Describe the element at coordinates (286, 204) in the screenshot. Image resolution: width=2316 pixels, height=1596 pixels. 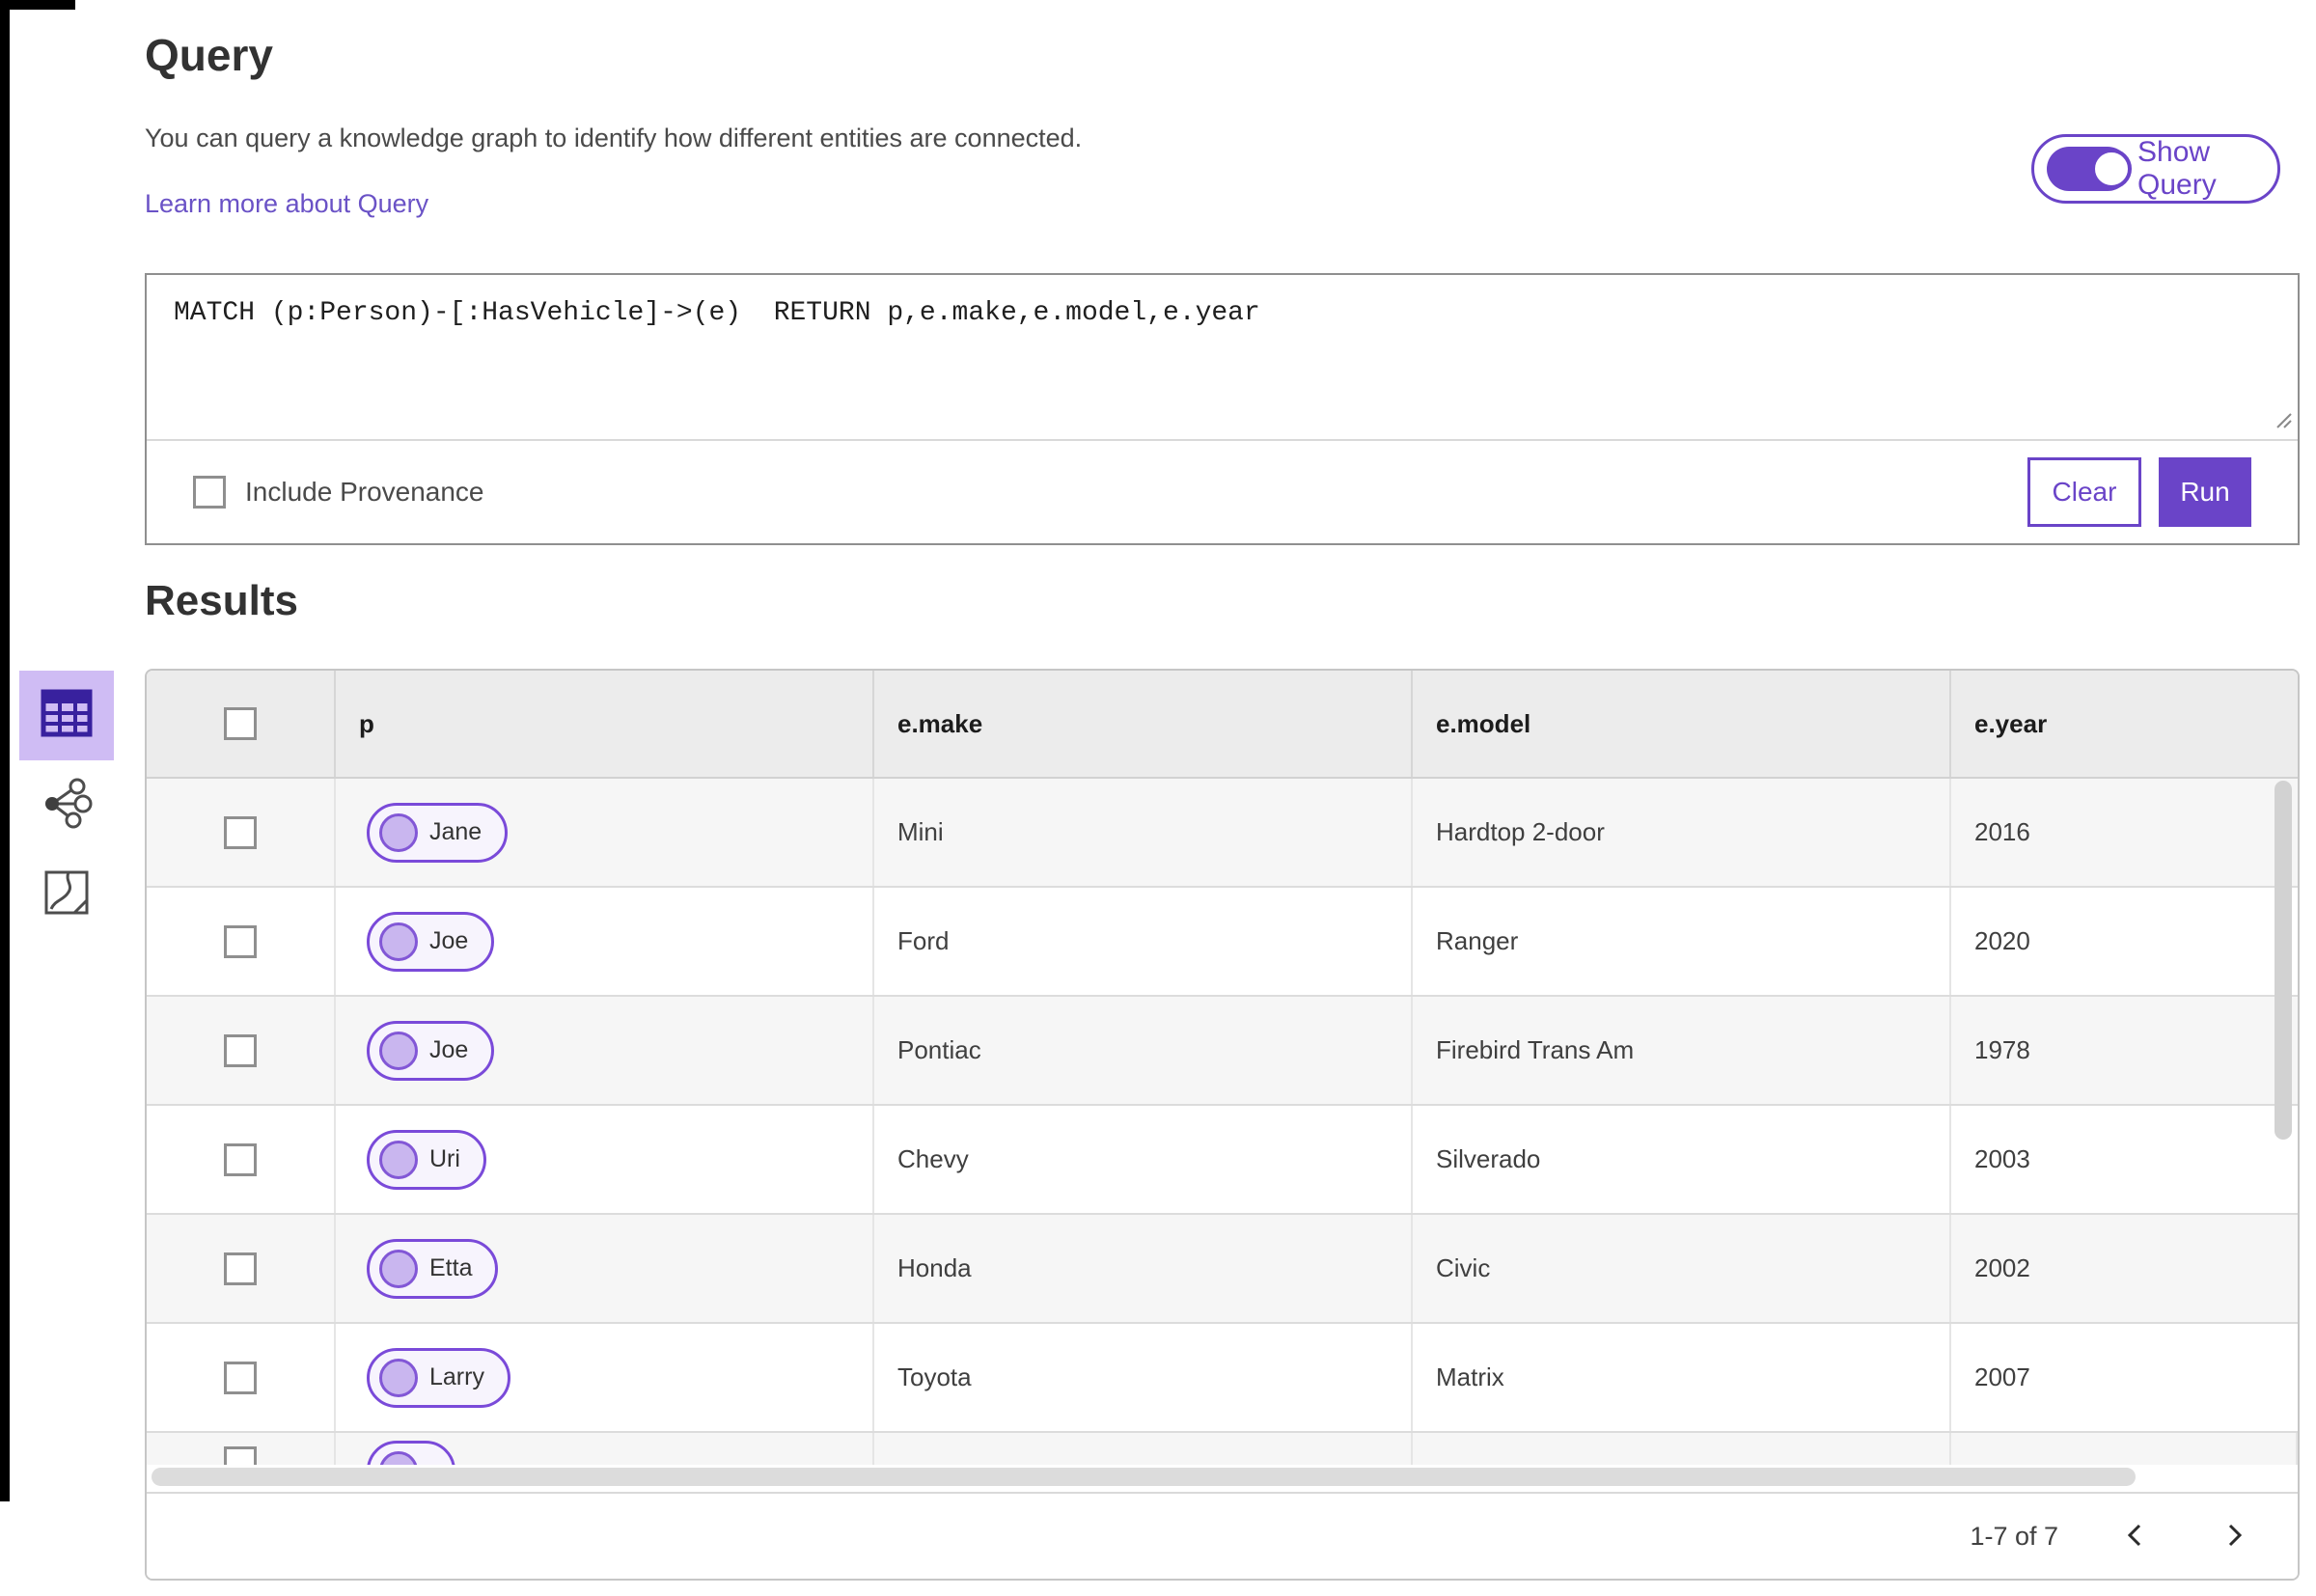
I see `learn-more-link: Learn more about Query` at that location.